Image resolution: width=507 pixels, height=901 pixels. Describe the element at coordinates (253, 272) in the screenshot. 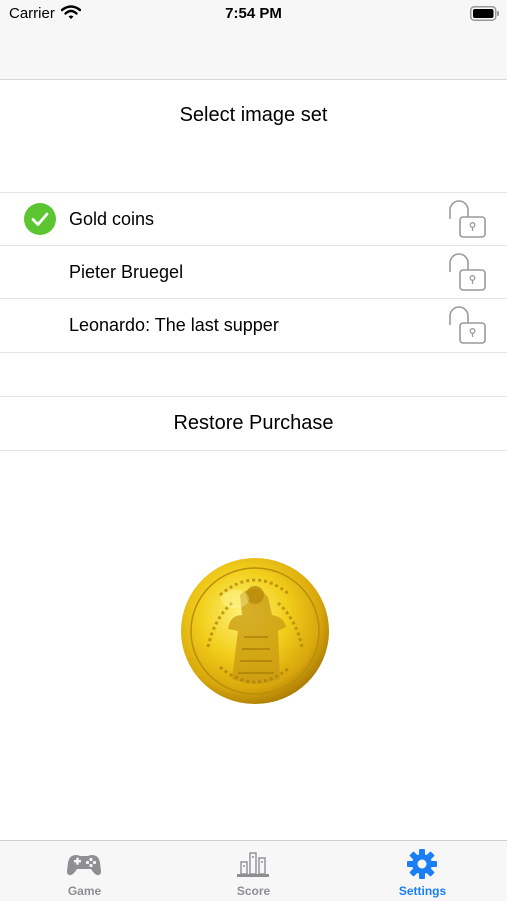

I see `image-set-row-pieter-bruegel: Pieter Bruegel` at that location.